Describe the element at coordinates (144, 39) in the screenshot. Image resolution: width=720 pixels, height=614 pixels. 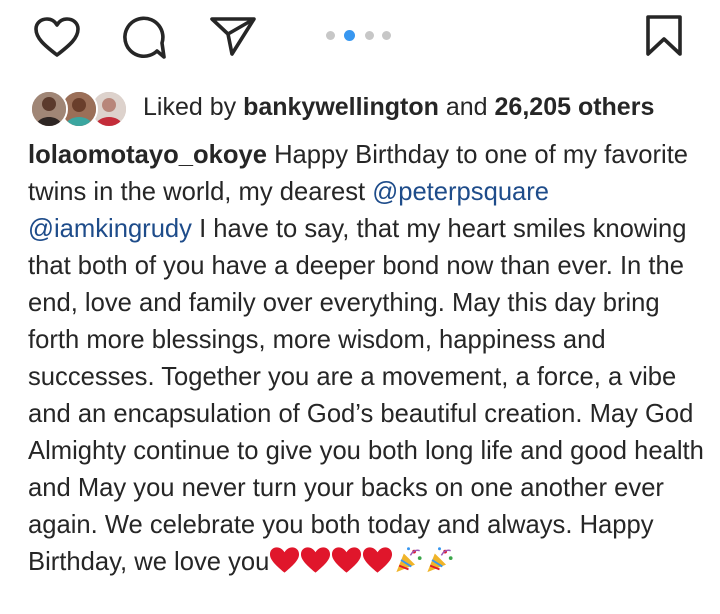
I see `comment-bubble-icon` at that location.